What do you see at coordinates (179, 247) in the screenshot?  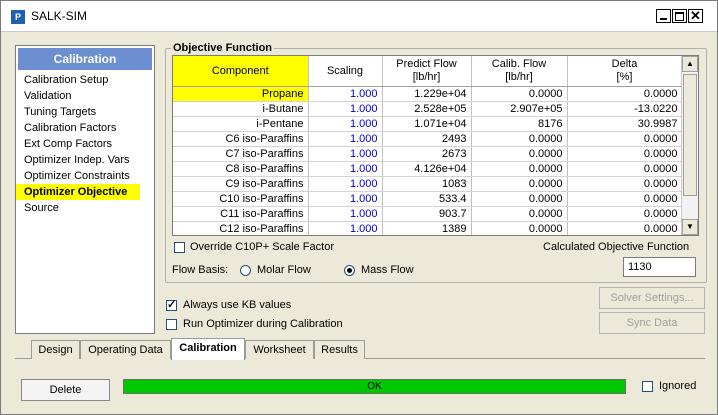 I see `override-c10p-checkbox` at bounding box center [179, 247].